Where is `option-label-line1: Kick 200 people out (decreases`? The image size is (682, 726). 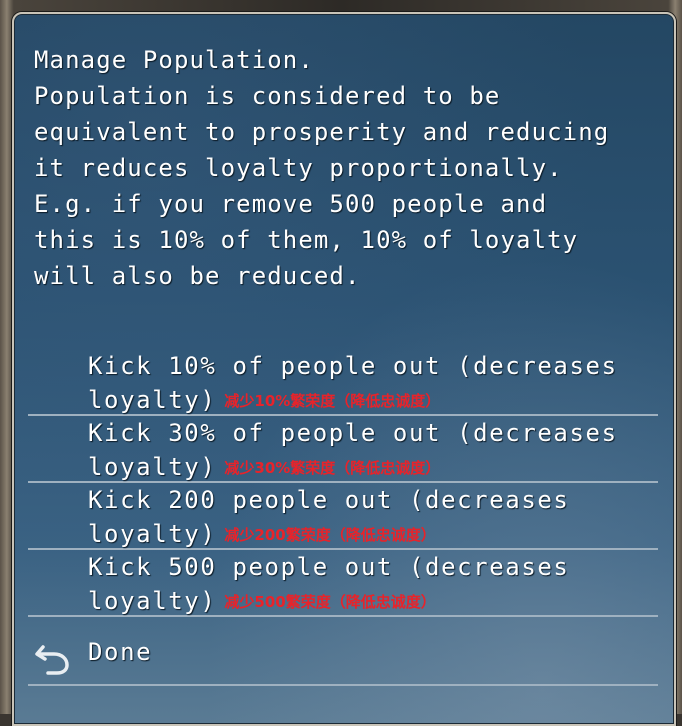 option-label-line1: Kick 200 people out (decreases is located at coordinates (329, 500).